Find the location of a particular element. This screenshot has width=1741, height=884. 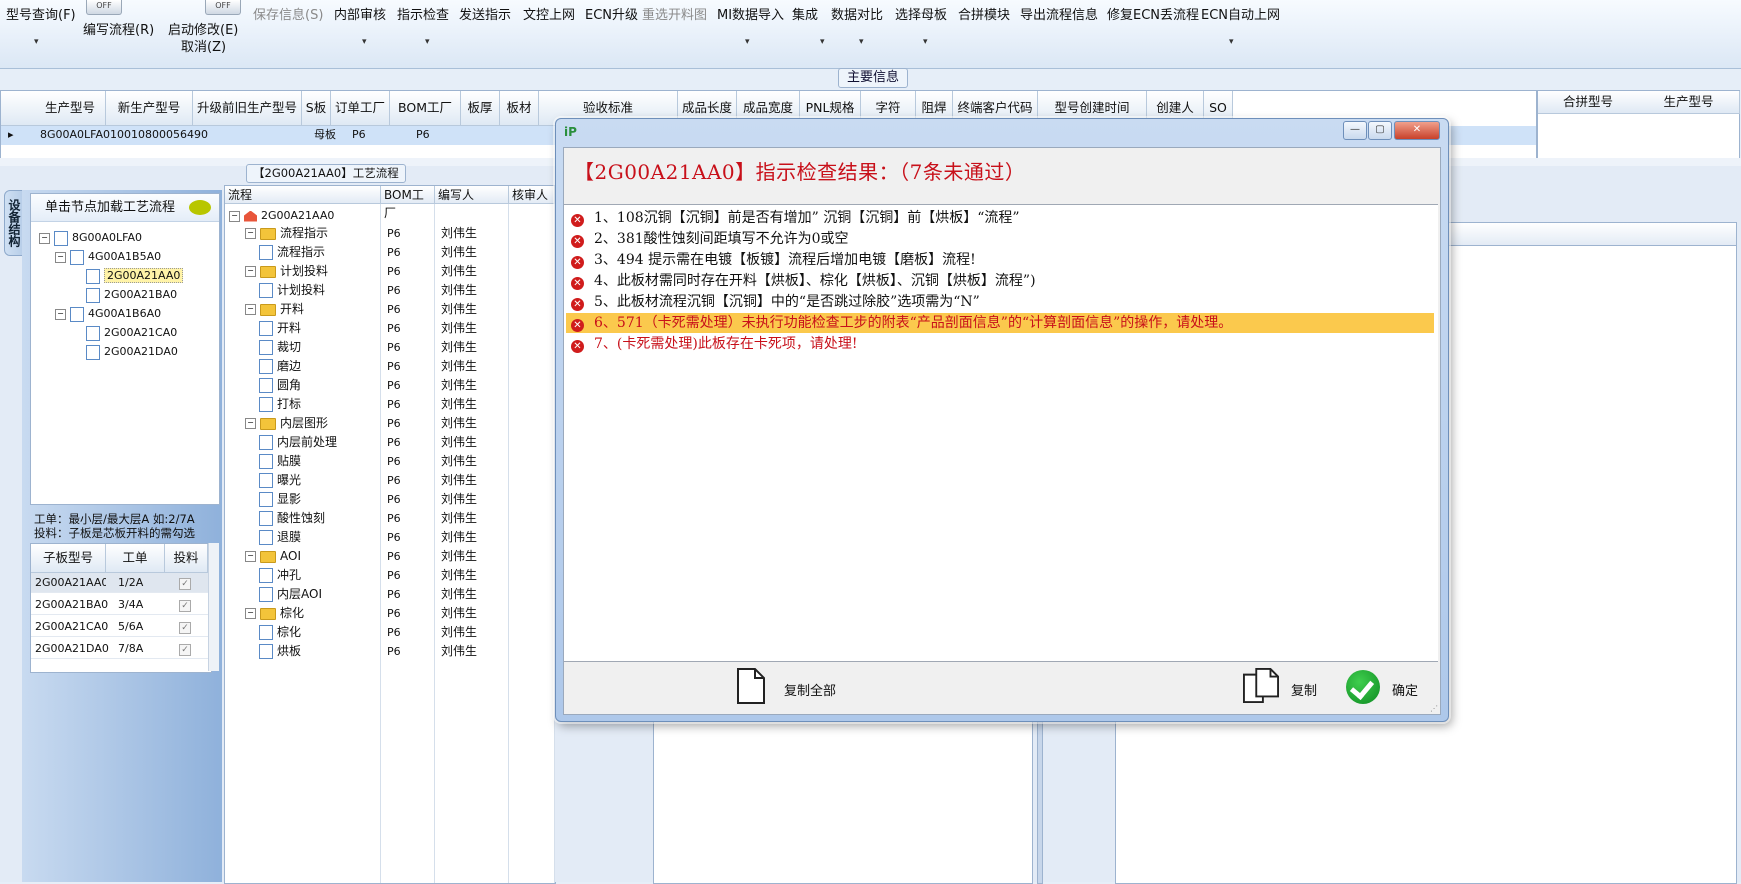

process-step: 圆角 is located at coordinates (280, 385).